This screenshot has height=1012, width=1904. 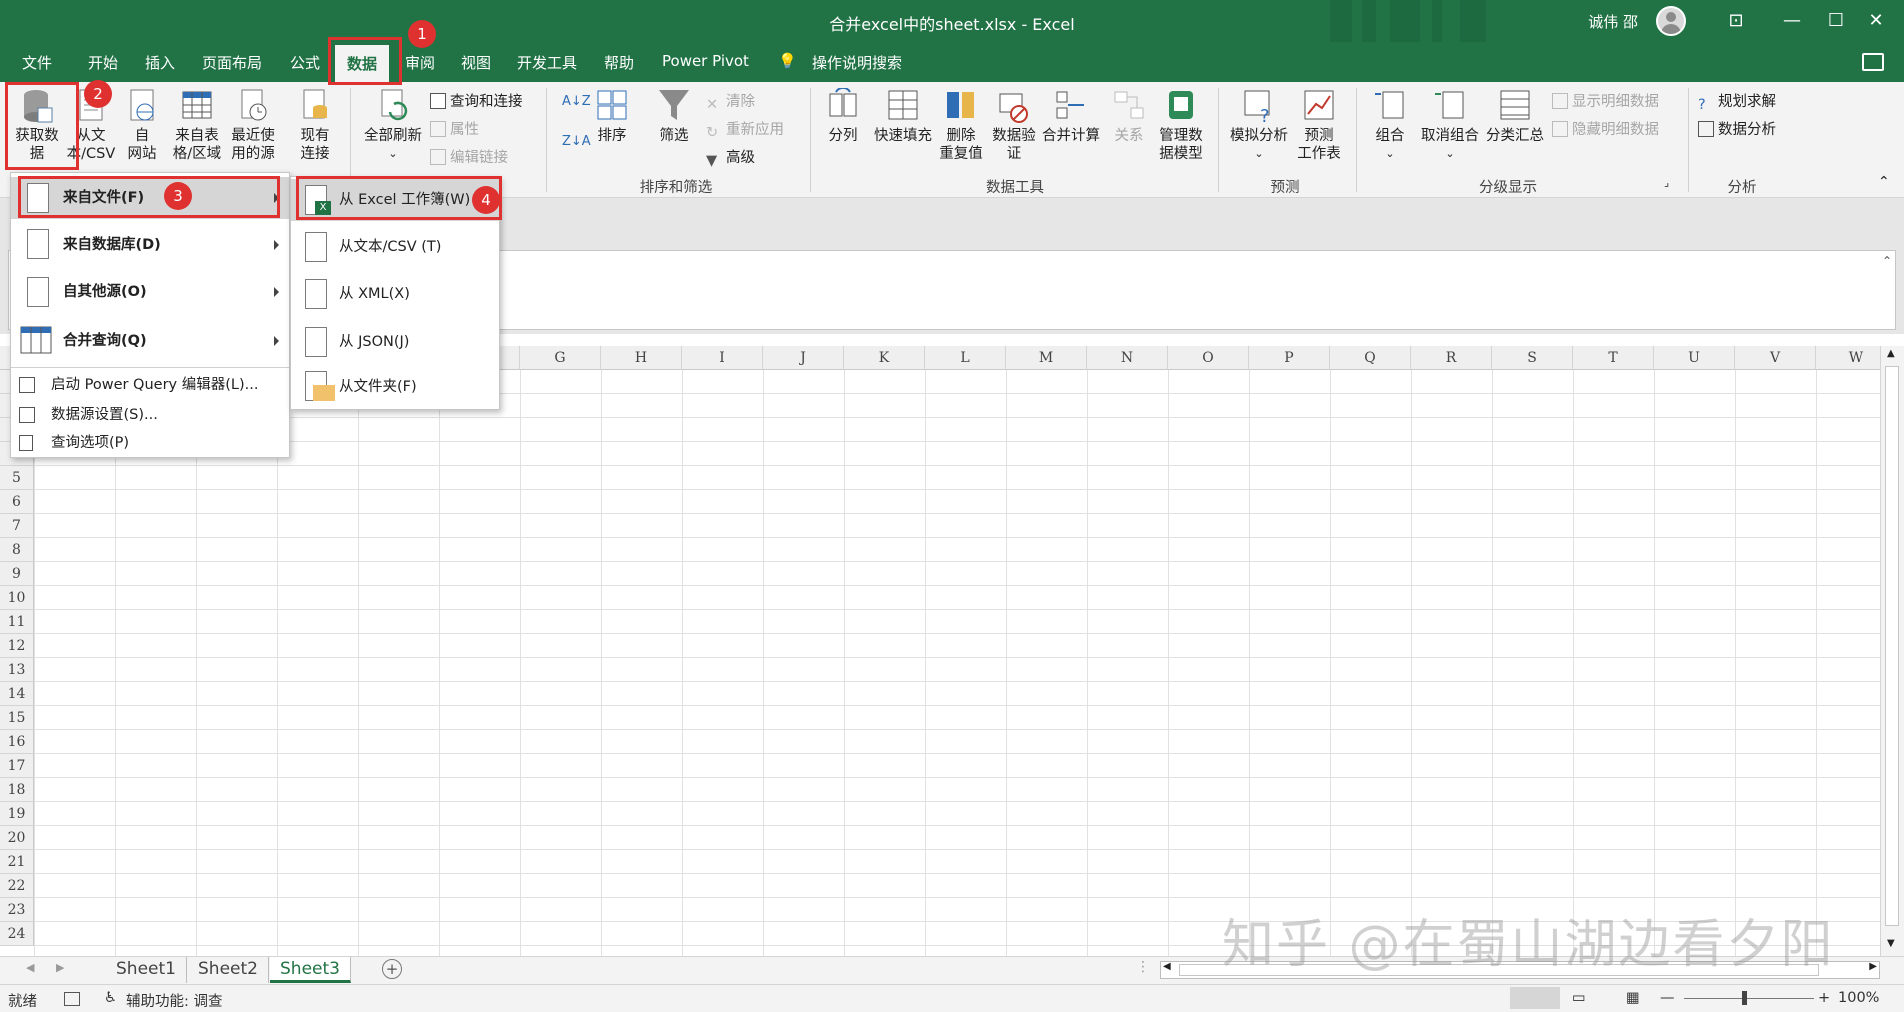 I want to click on add-sheet-icon: +, so click(x=392, y=969).